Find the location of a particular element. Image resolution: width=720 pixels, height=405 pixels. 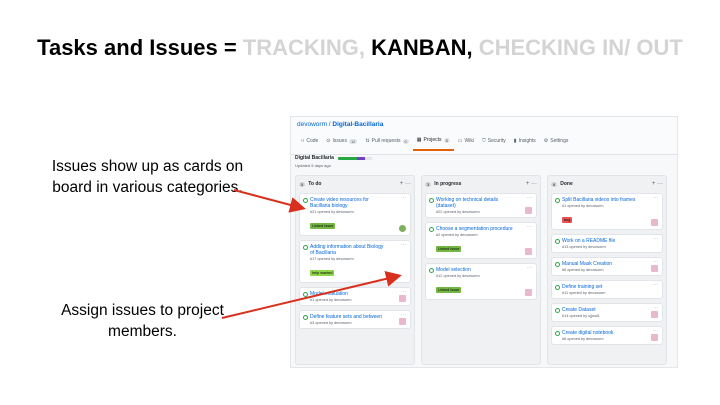

issue-label: help wanted is located at coordinates (322, 273).